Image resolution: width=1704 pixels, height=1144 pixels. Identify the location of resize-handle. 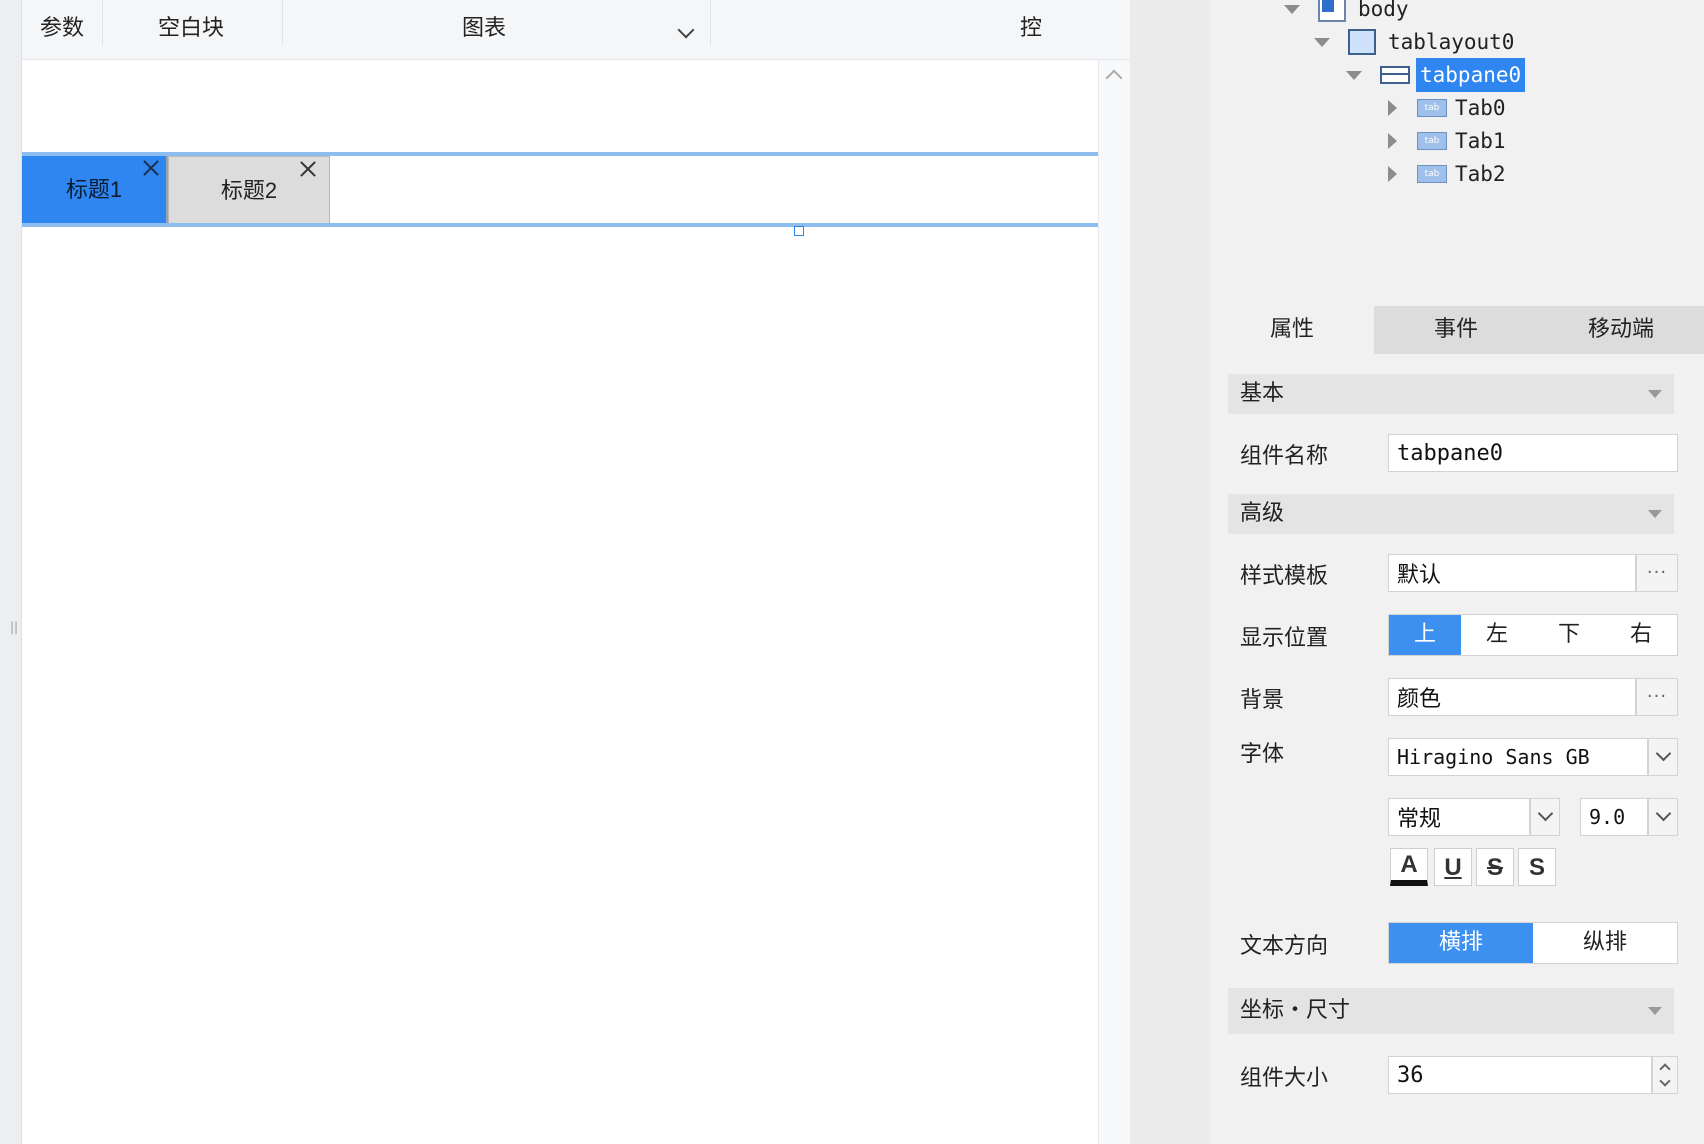
(799, 231).